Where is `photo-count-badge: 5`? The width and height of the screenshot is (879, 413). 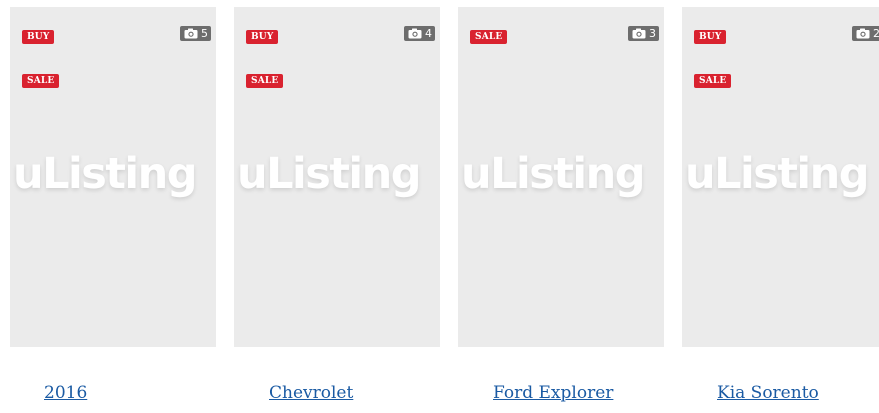
photo-count-badge: 5 is located at coordinates (195, 33).